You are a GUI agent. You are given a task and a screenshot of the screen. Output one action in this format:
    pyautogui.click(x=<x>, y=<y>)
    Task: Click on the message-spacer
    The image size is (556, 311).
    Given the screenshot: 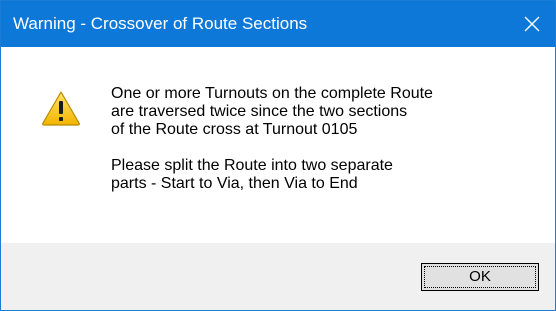 What is the action you would take?
    pyautogui.click(x=321, y=148)
    